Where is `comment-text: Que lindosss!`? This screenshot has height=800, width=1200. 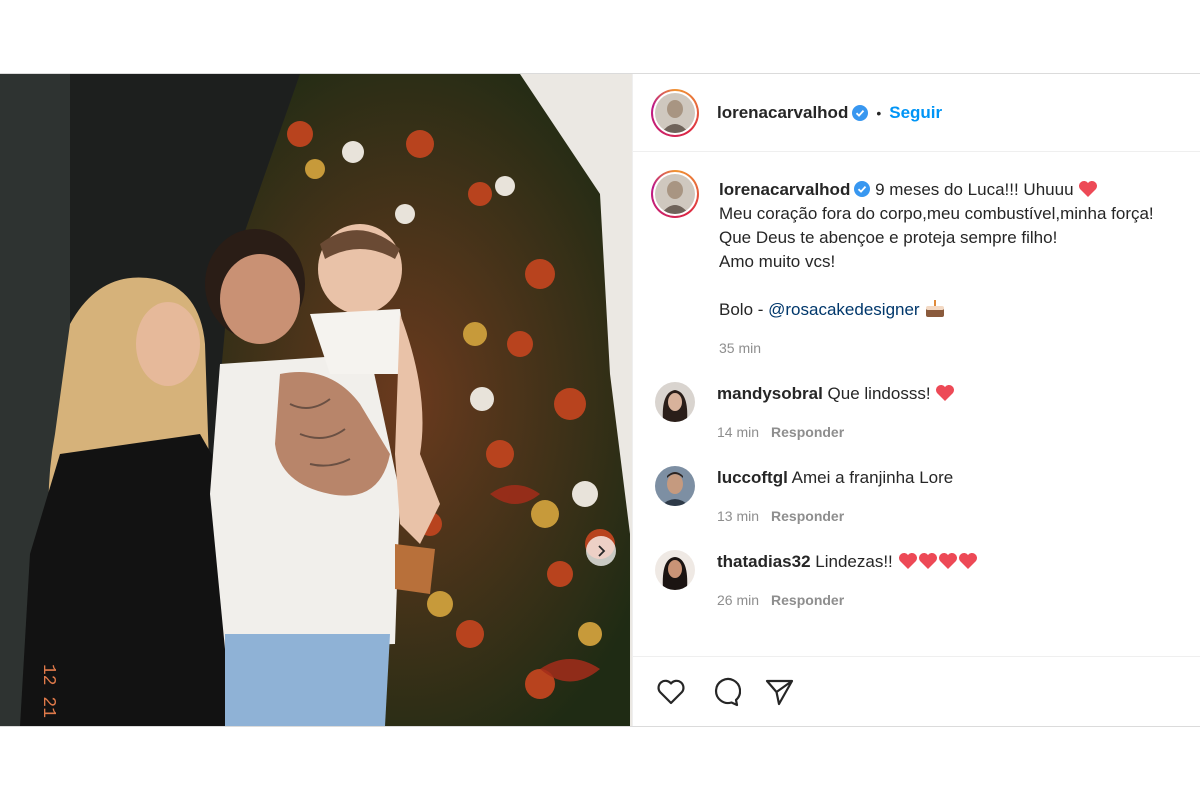
comment-text: Que lindosss! is located at coordinates (879, 393).